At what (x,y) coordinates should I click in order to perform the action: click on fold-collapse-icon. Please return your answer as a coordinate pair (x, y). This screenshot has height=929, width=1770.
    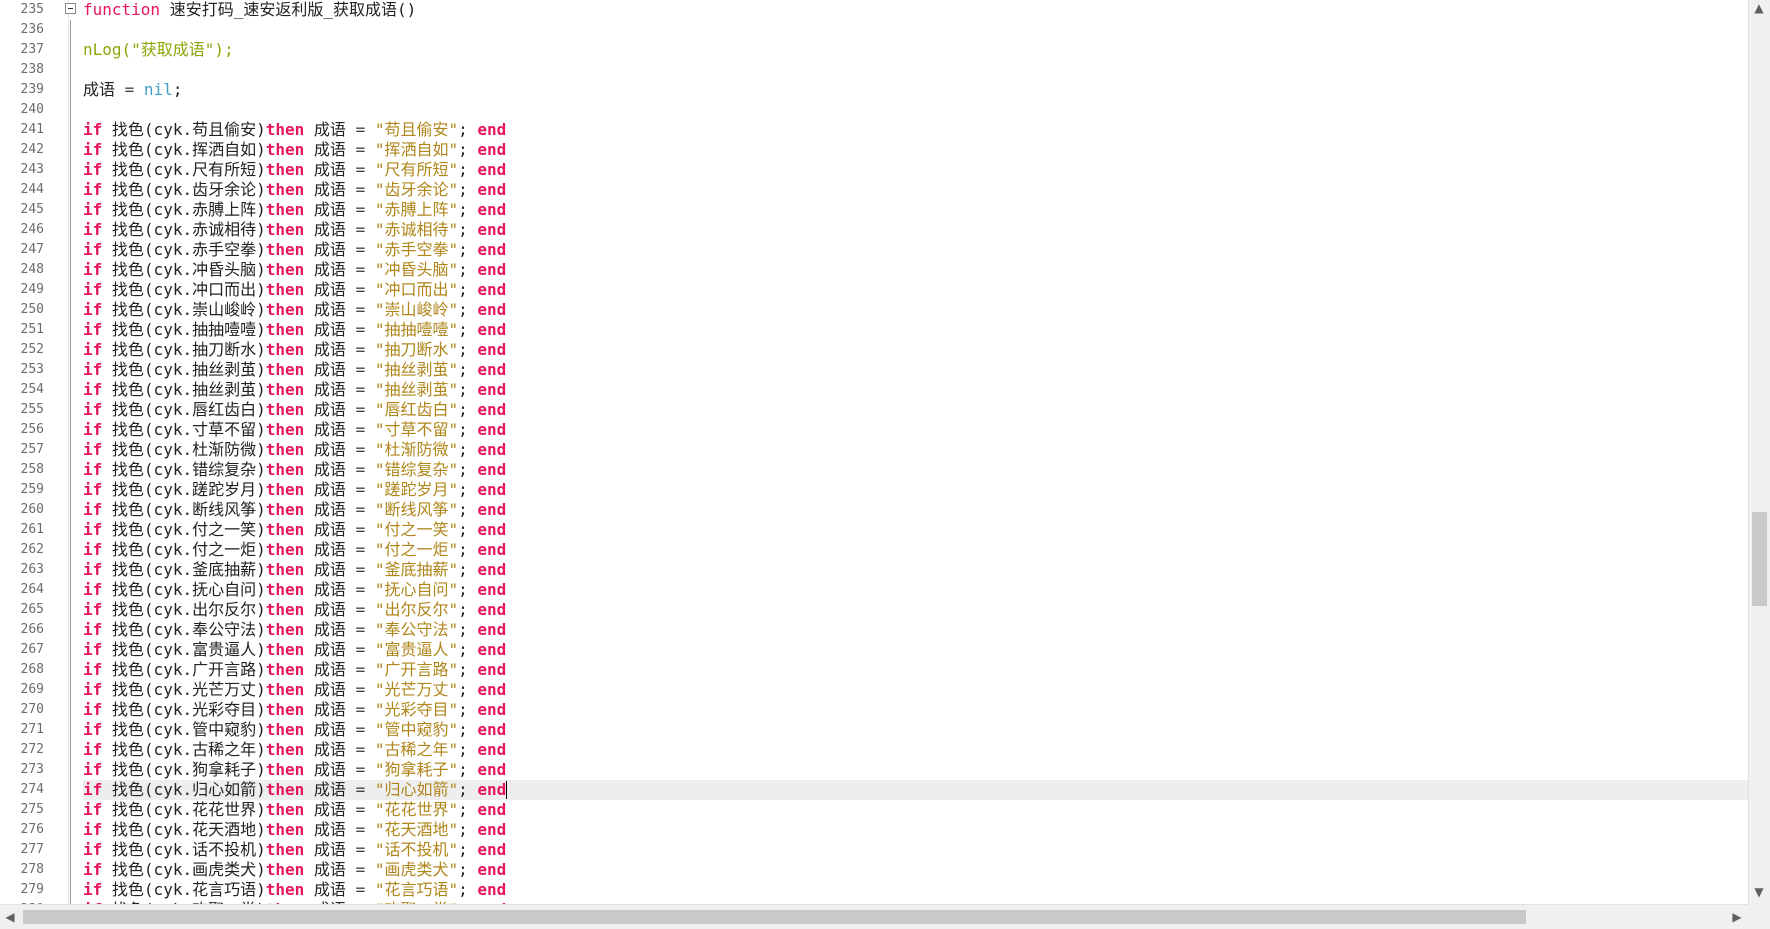
    Looking at the image, I should click on (70, 8).